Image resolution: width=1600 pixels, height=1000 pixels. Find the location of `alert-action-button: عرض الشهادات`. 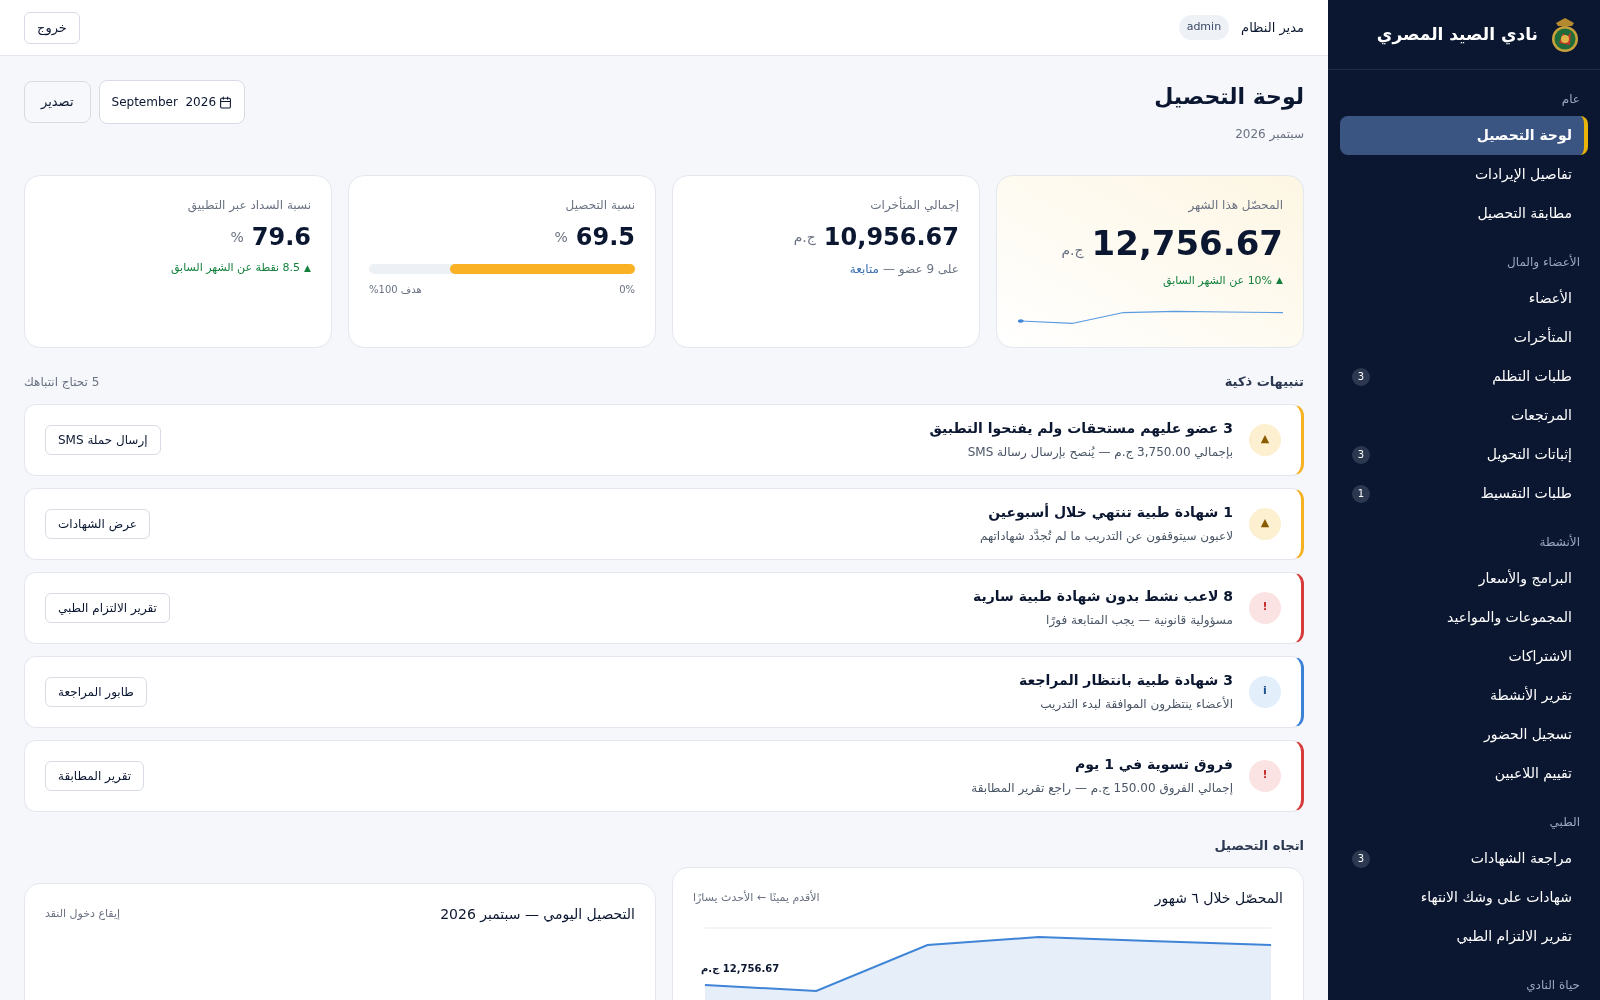

alert-action-button: عرض الشهادات is located at coordinates (97, 523).